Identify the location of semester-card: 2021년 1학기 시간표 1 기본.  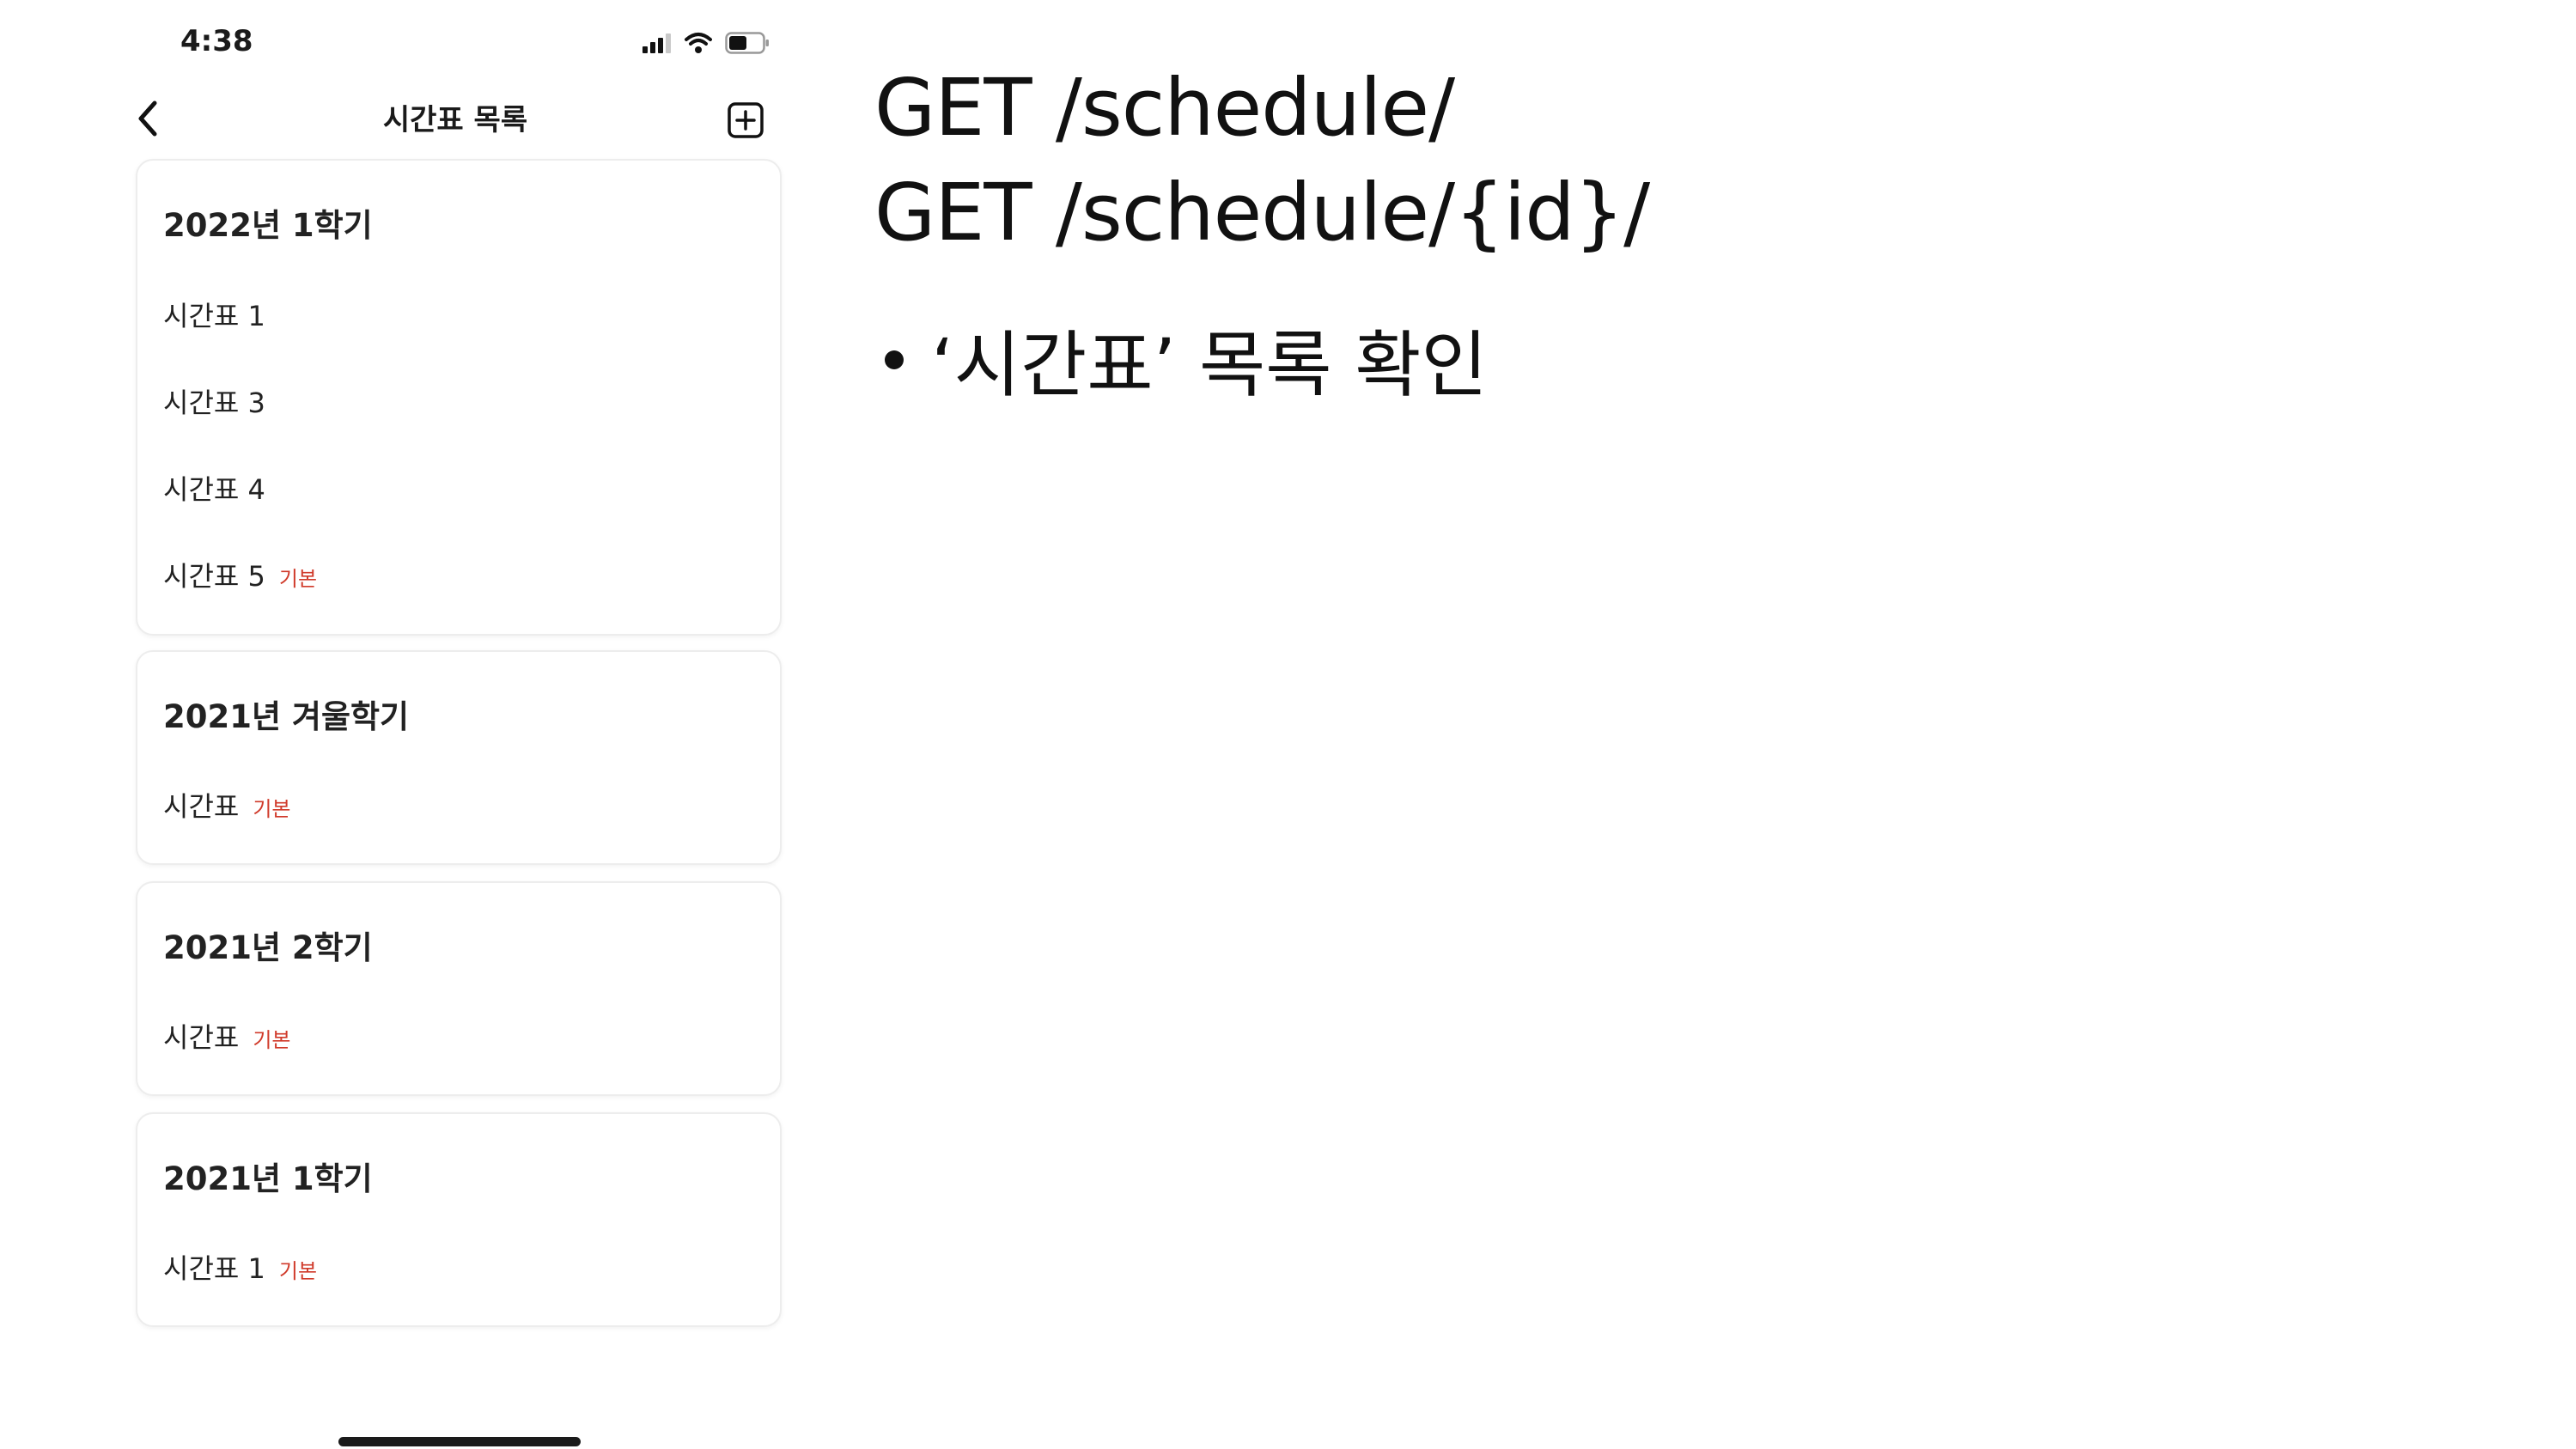
(459, 1219).